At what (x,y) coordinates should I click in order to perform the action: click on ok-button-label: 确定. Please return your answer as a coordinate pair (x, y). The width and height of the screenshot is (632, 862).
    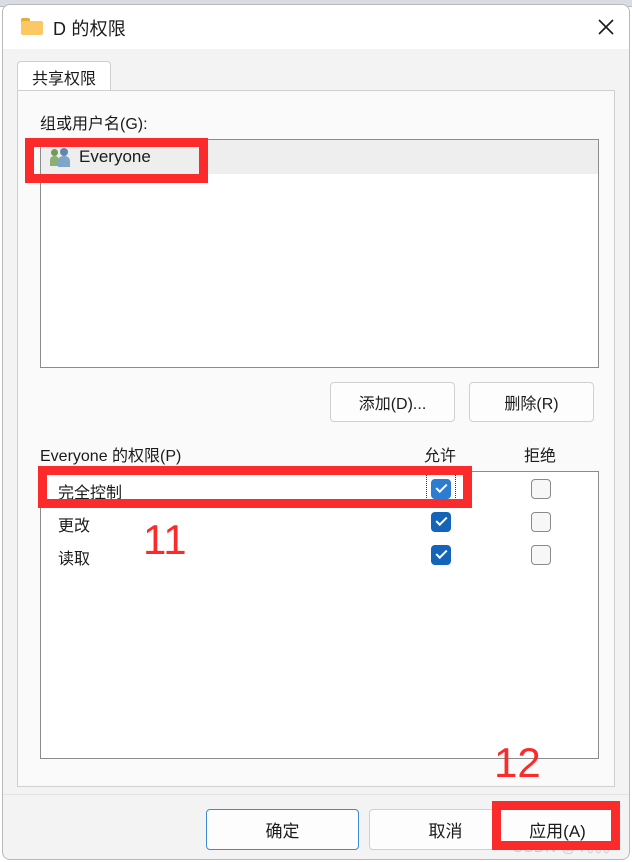
    Looking at the image, I should click on (282, 831).